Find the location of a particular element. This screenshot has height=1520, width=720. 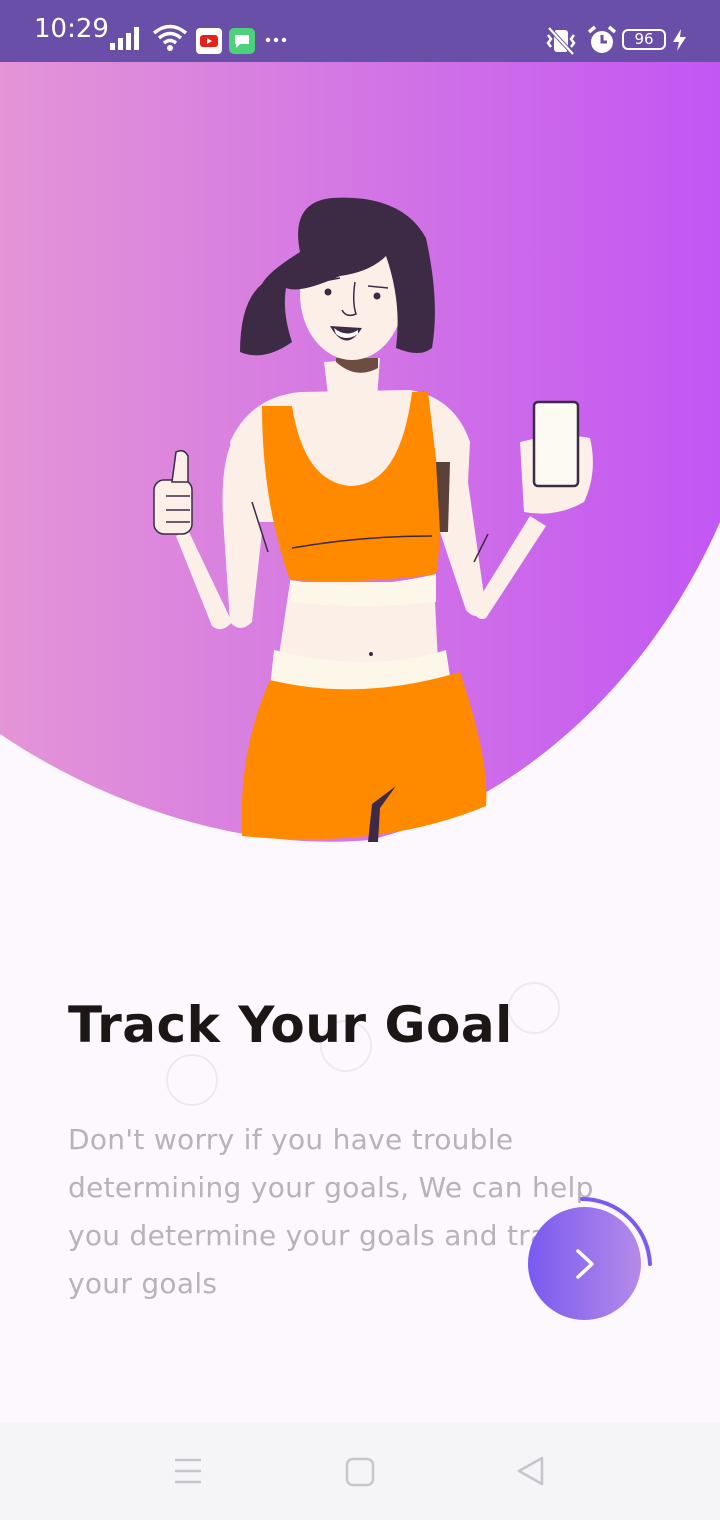

menu-icon is located at coordinates (188, 1471).